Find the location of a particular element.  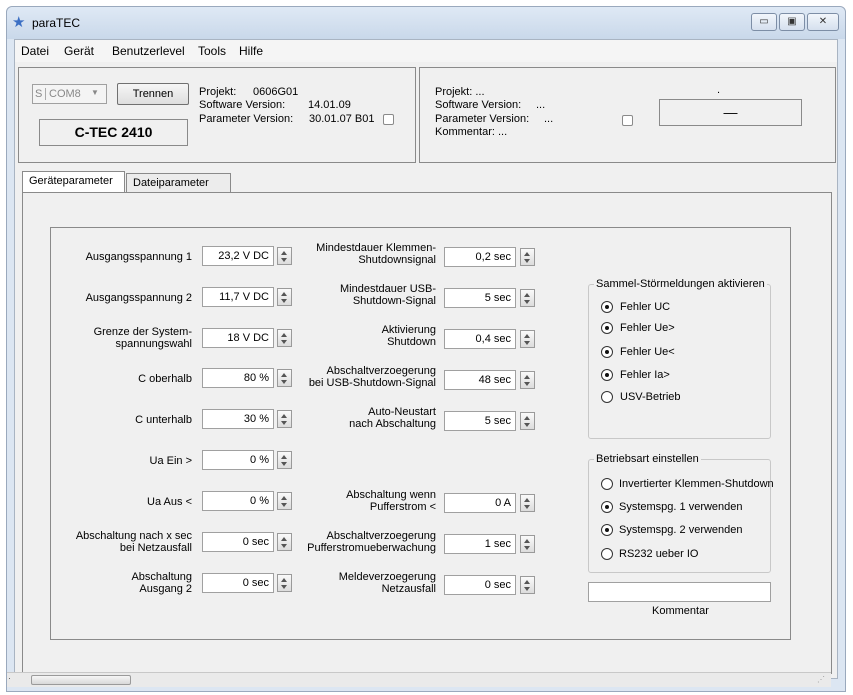

menu-tools: Tools is located at coordinates (212, 51).